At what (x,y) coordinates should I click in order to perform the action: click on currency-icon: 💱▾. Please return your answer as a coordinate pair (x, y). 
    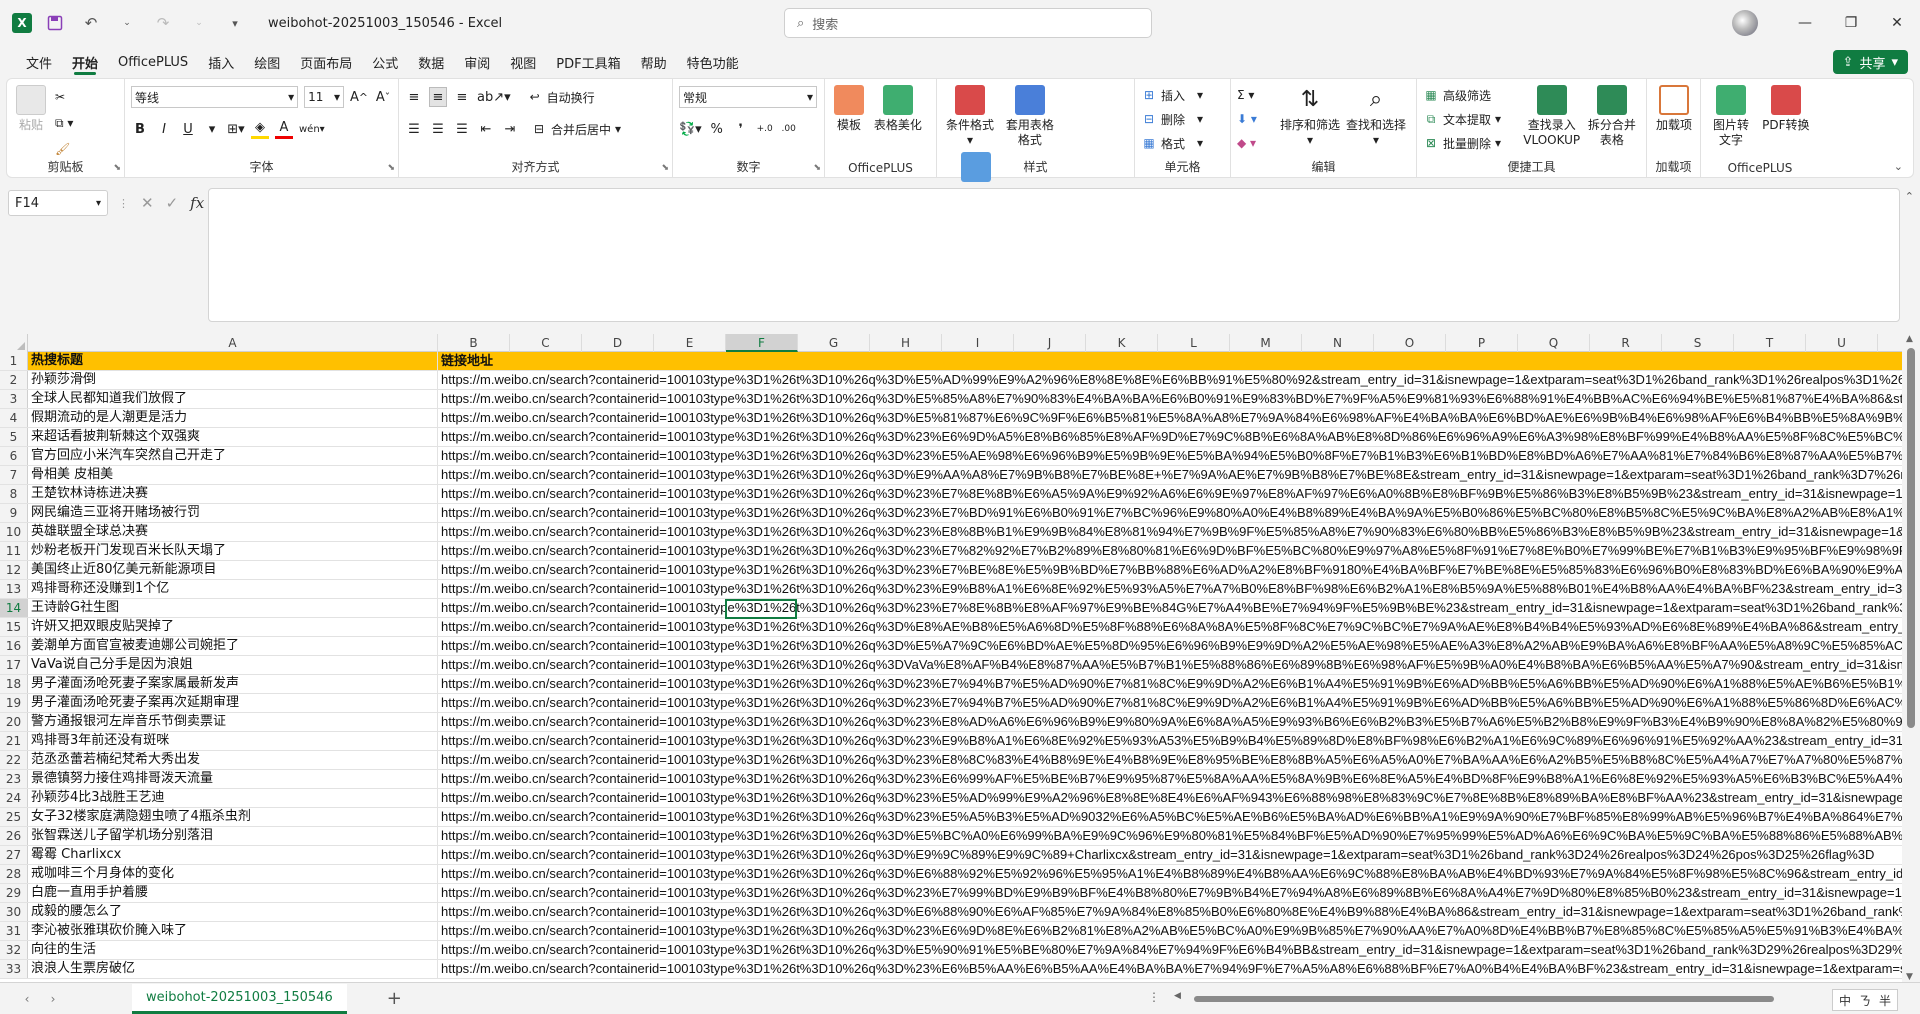
    Looking at the image, I should click on (690, 129).